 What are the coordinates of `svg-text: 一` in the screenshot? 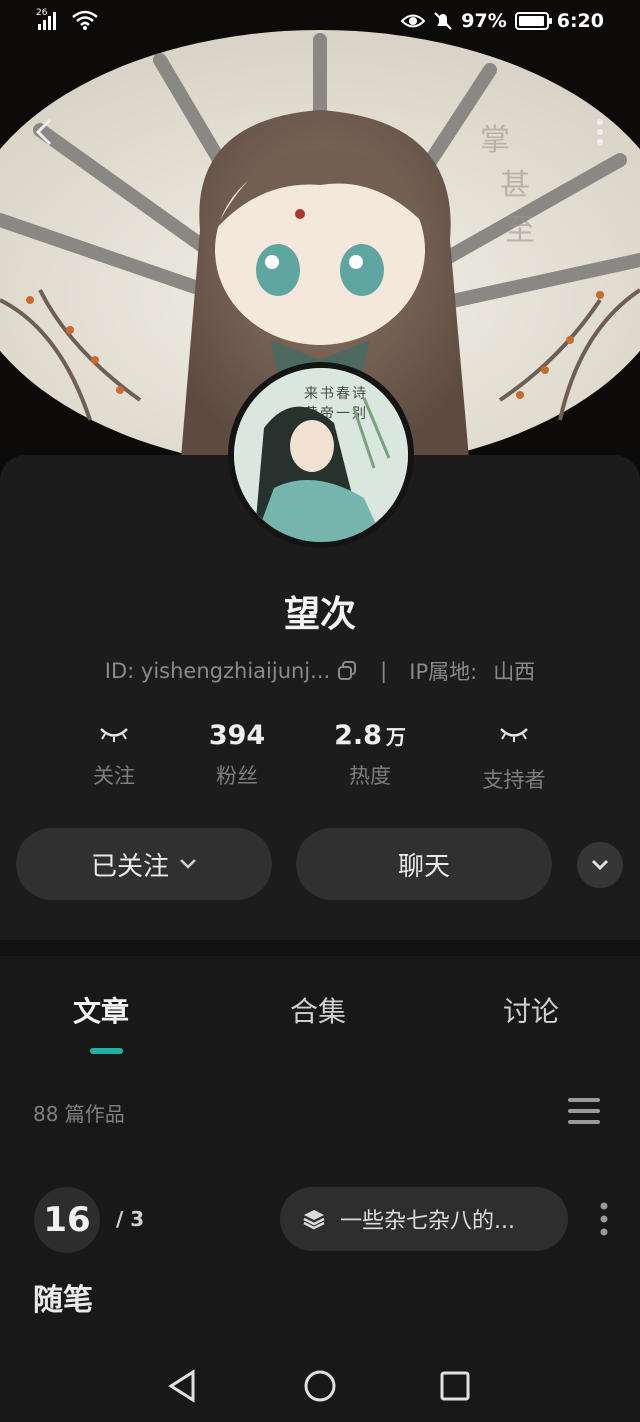 It's located at (343, 414).